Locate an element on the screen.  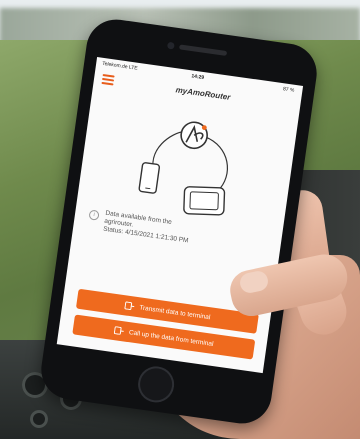
console-knob is located at coordinates (39, 419).